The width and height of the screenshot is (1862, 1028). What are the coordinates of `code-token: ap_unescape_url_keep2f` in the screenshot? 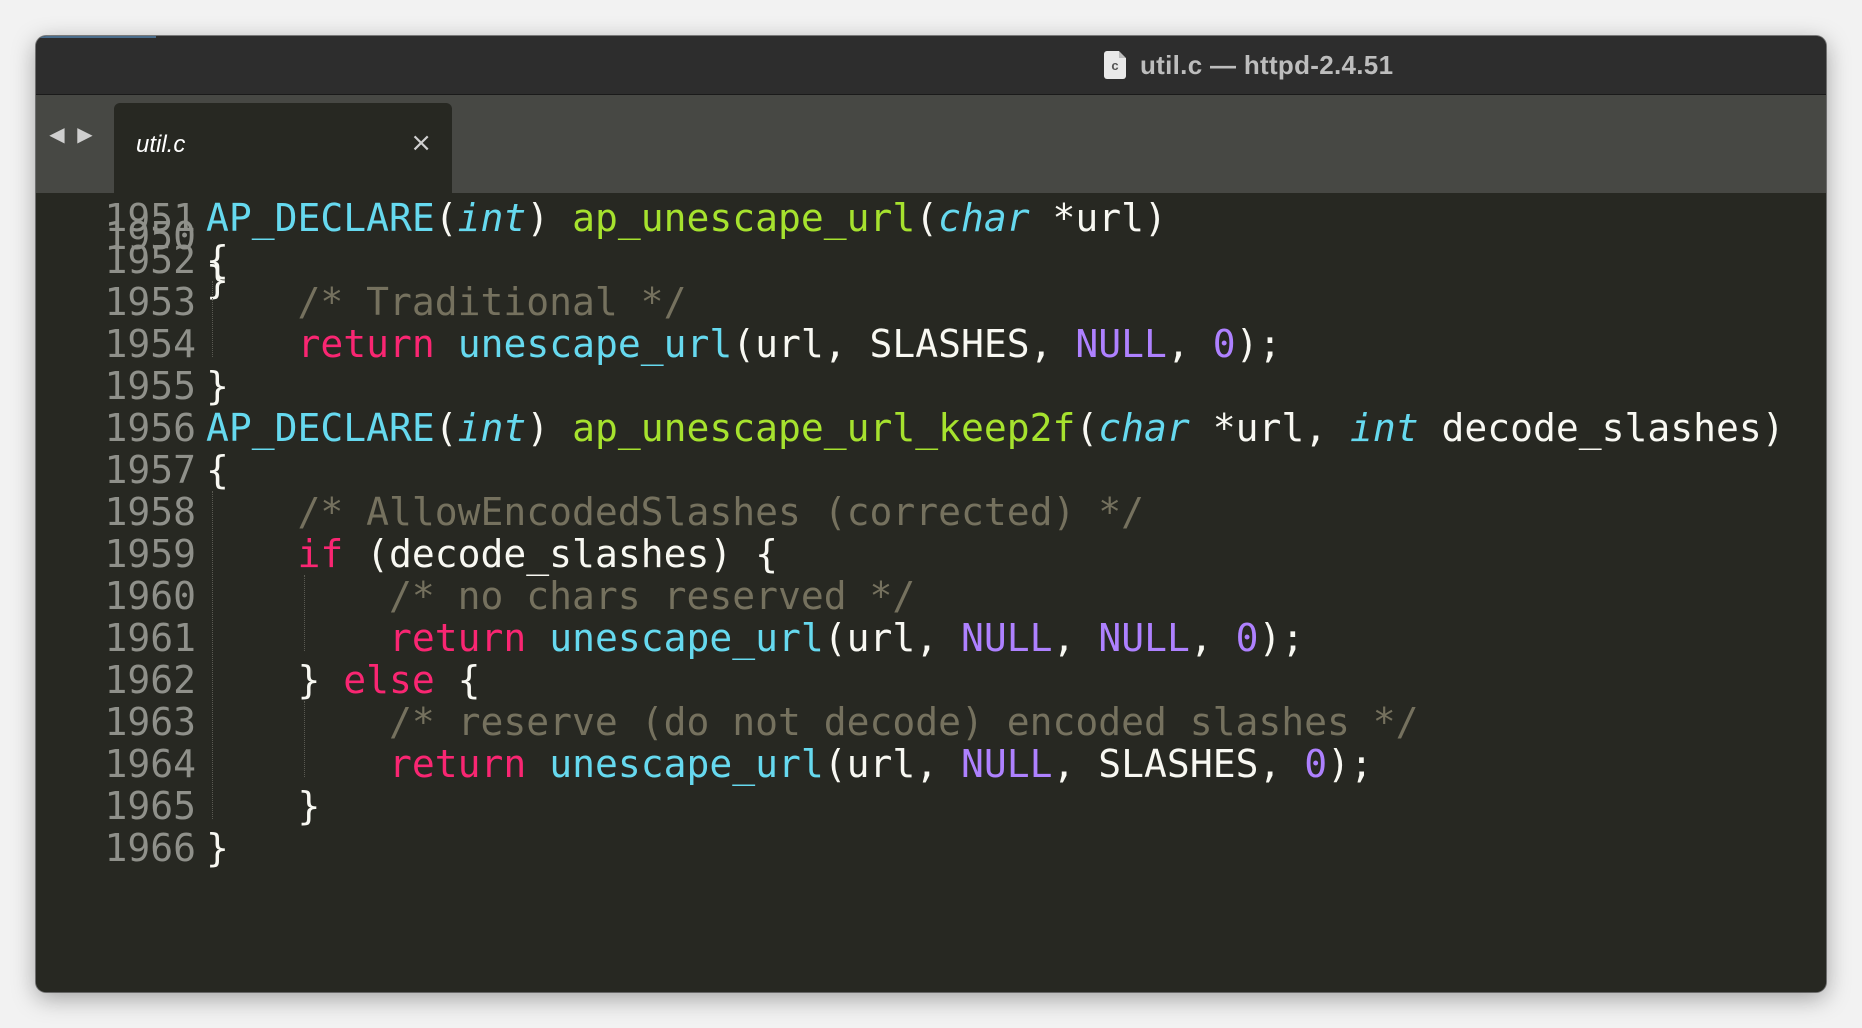 It's located at (824, 428).